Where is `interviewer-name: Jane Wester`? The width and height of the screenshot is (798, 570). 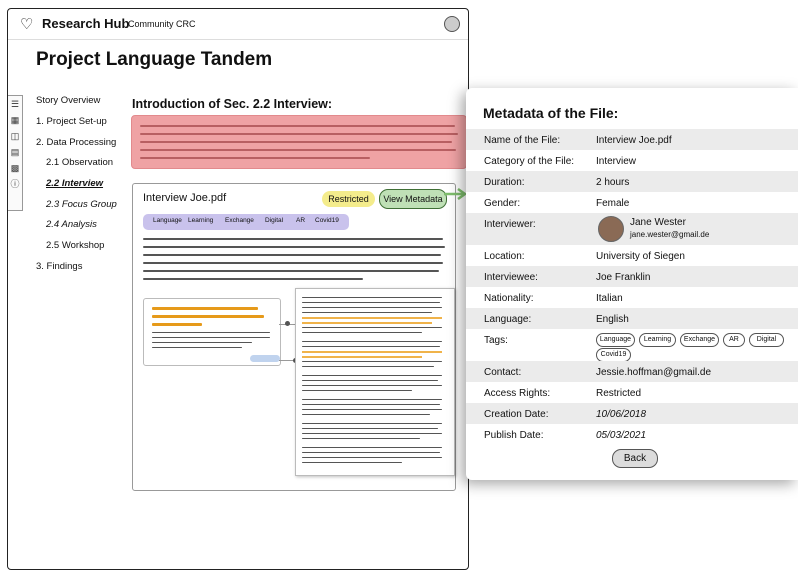 interviewer-name: Jane Wester is located at coordinates (658, 222).